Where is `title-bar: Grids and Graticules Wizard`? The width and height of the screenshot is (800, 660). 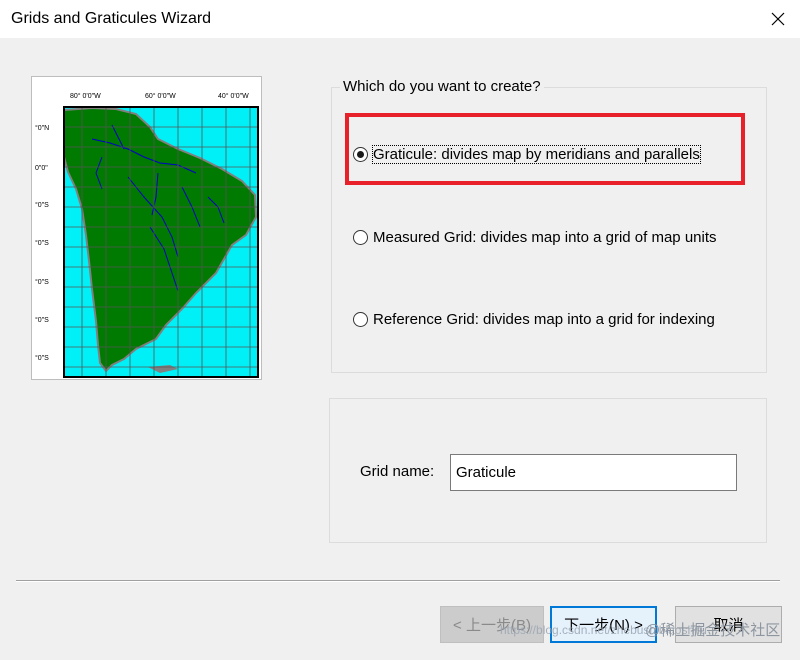
title-bar: Grids and Graticules Wizard is located at coordinates (400, 19).